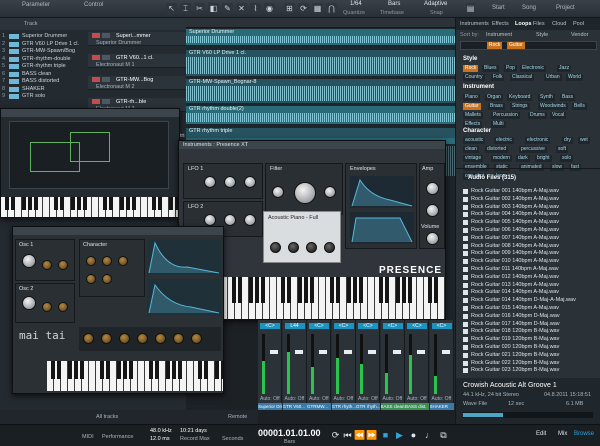 The image size is (600, 446). Describe the element at coordinates (213, 8) in the screenshot. I see `eraser-tool-icon: ◧` at that location.